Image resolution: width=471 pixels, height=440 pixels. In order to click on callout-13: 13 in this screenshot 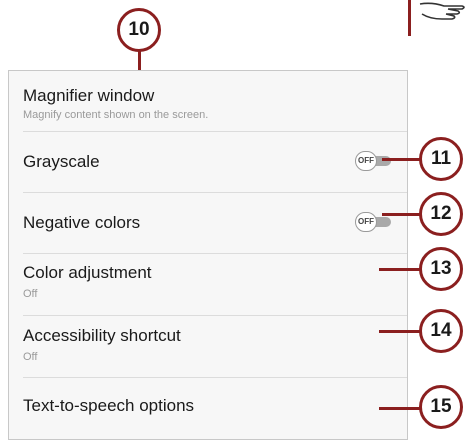, I will do `click(441, 269)`.